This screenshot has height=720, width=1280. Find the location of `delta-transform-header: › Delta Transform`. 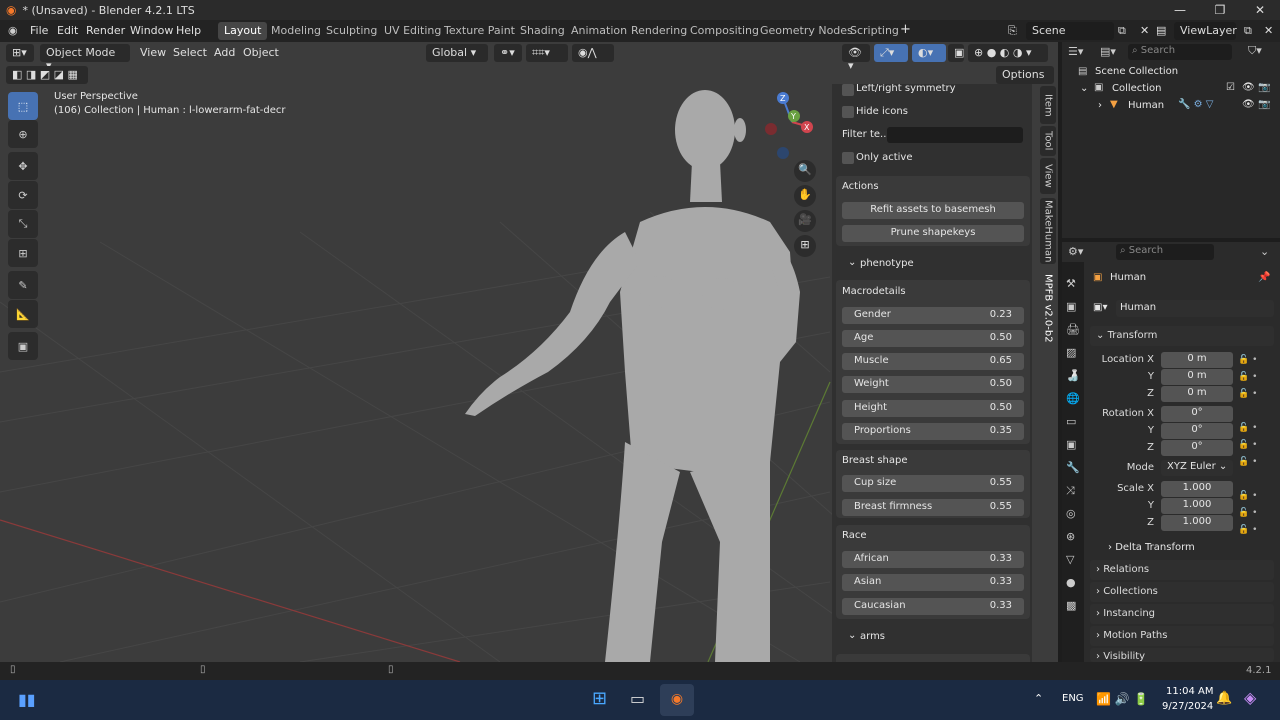

delta-transform-header: › Delta Transform is located at coordinates (1151, 547).